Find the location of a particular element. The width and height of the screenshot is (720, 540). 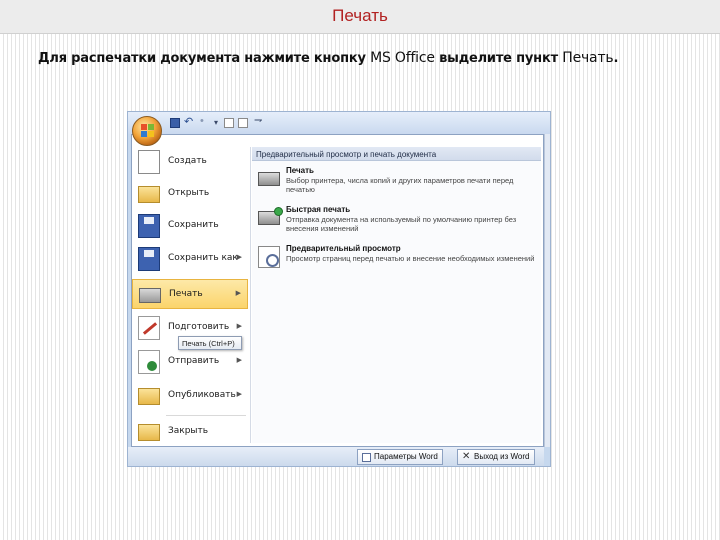

word-options-label: Параметры Word is located at coordinates (406, 456).